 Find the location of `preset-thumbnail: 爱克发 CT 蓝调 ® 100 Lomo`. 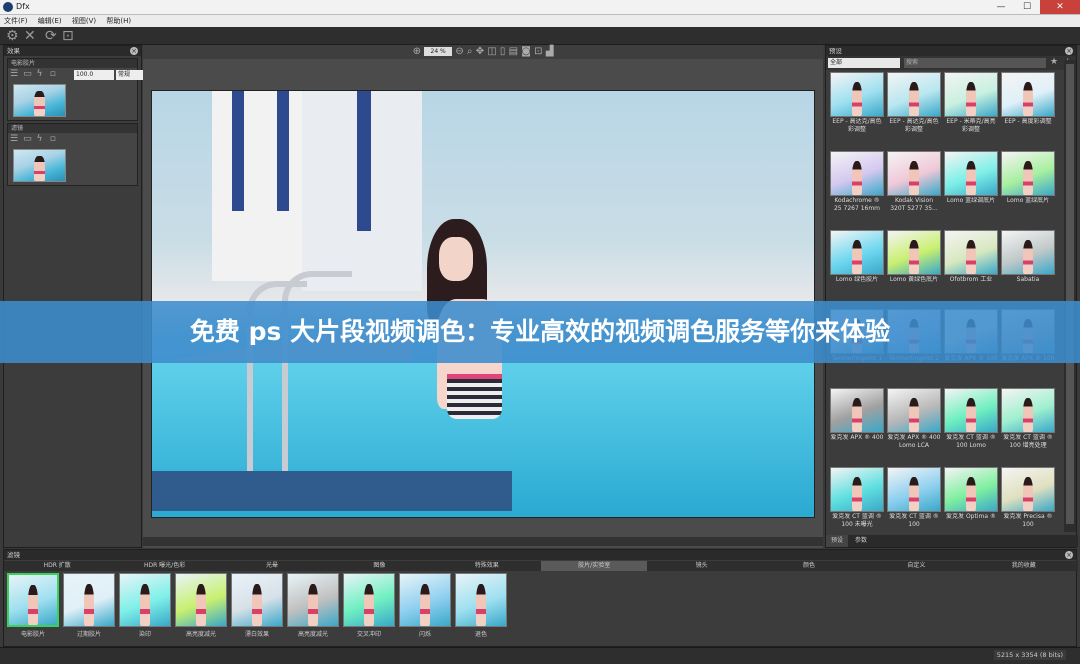

preset-thumbnail: 爱克发 CT 蓝调 ® 100 Lomo is located at coordinates (971, 426).